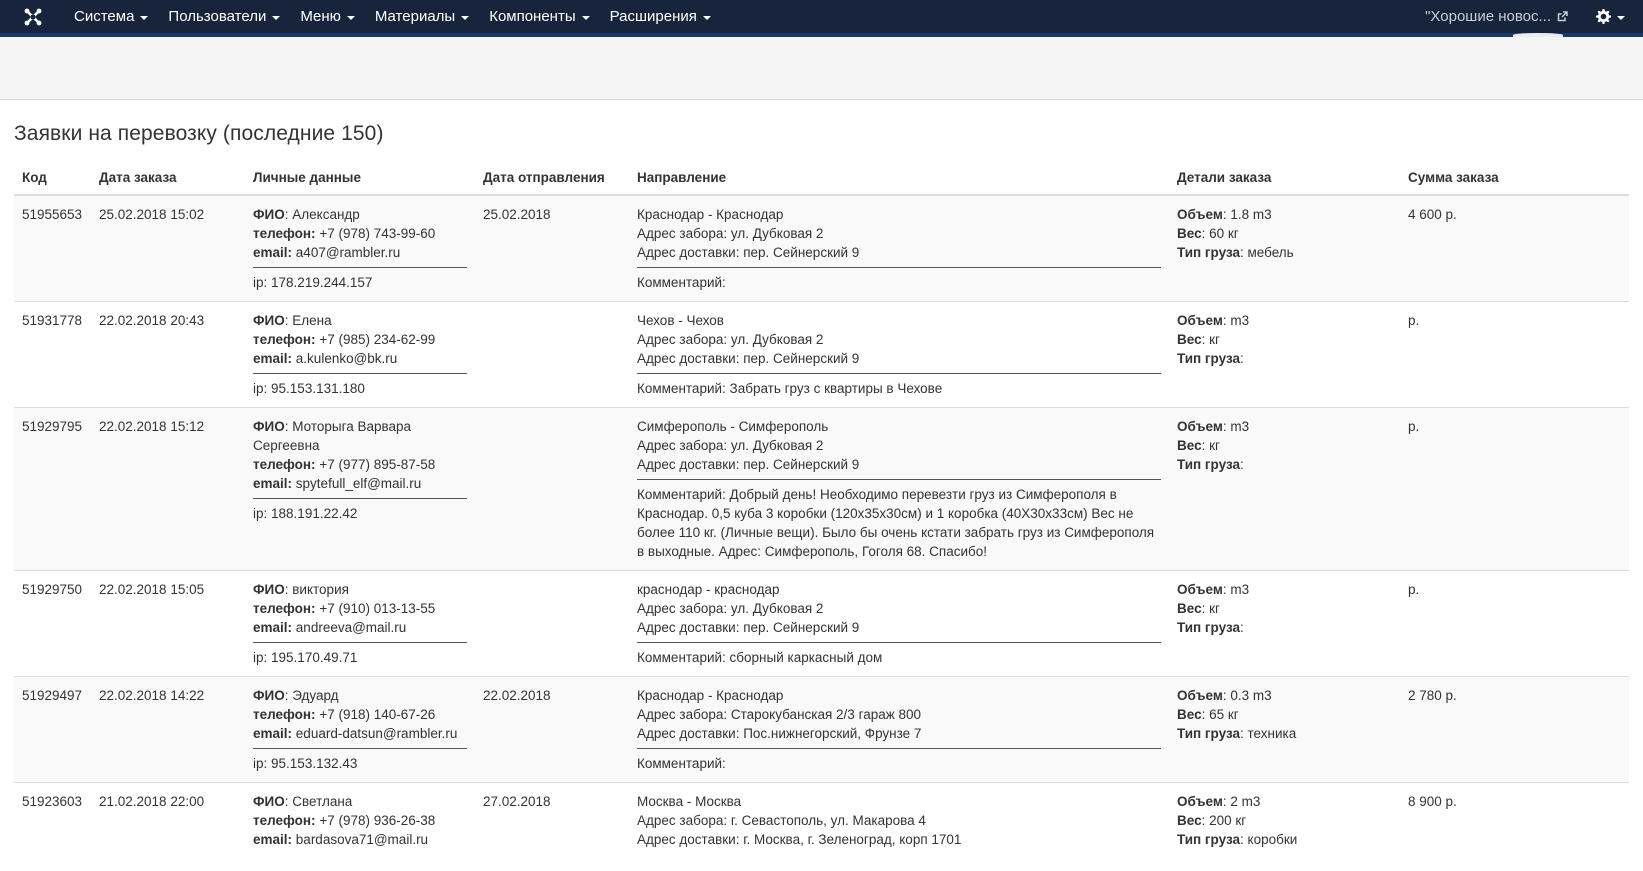 The image size is (1643, 871). What do you see at coordinates (168, 180) in the screenshot?
I see `header-order-date: Дата заказа` at bounding box center [168, 180].